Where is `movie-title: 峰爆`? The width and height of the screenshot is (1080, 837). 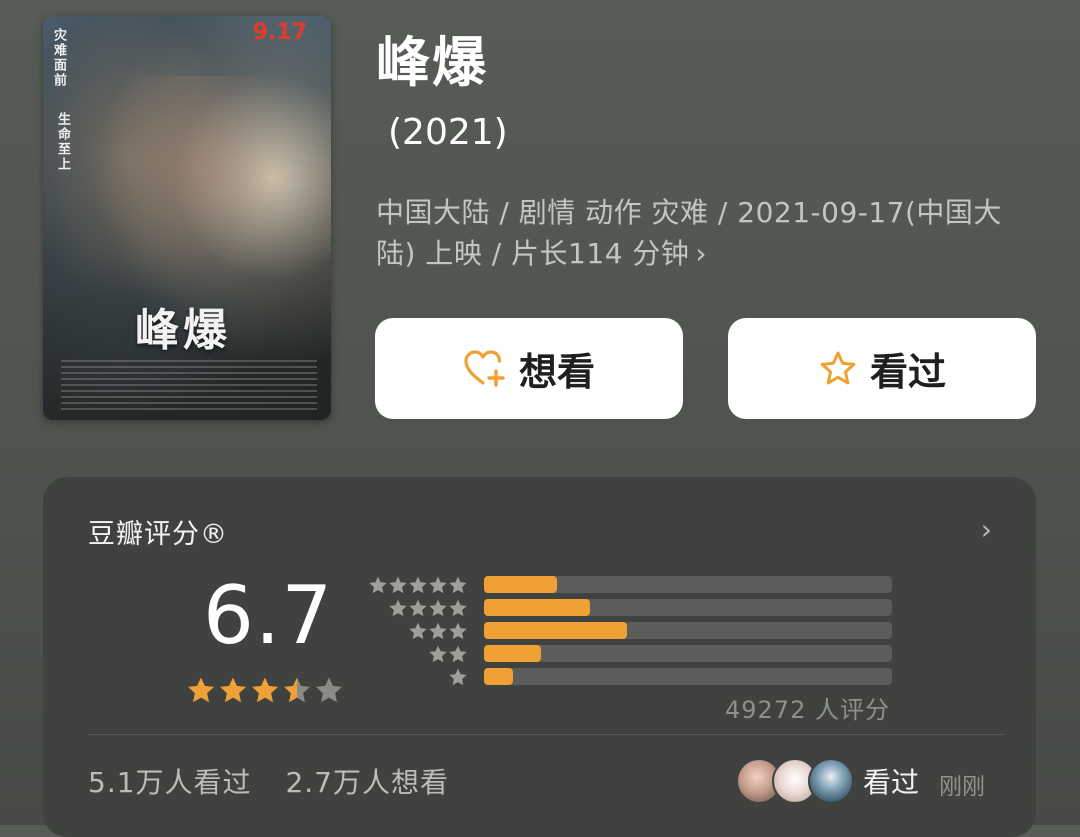 movie-title: 峰爆 is located at coordinates (432, 62).